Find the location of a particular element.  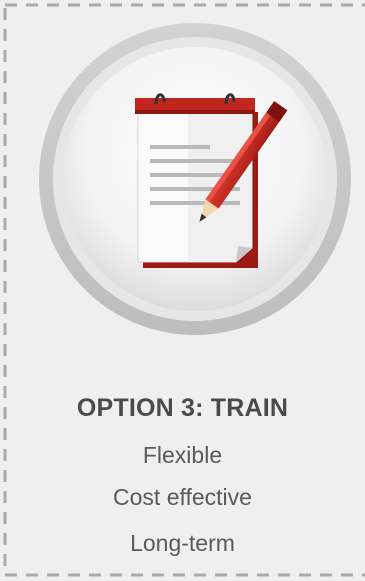

feature-flexible: Flexible is located at coordinates (182, 455).